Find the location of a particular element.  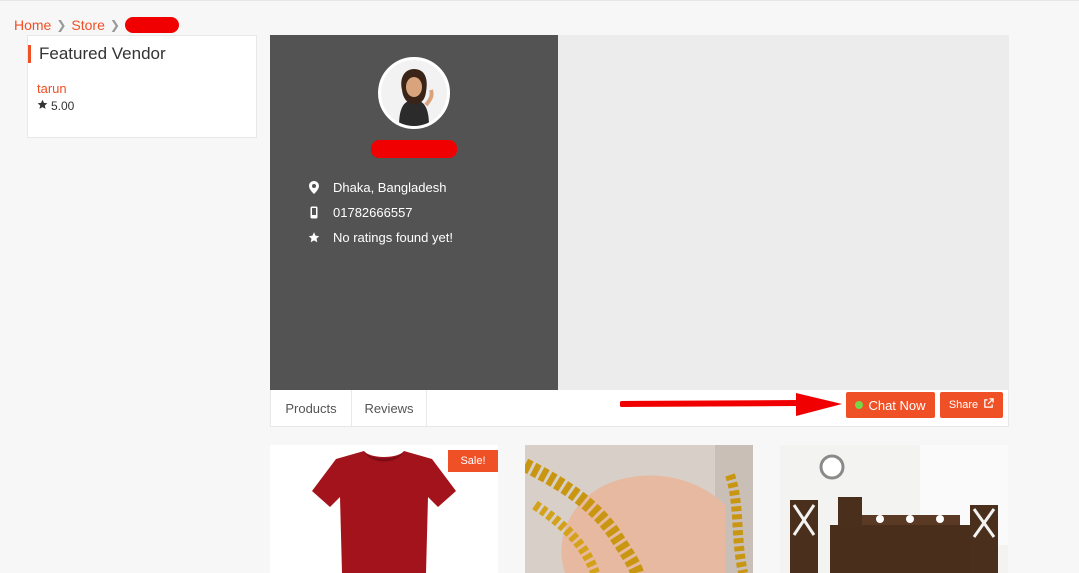

tab-products: Products is located at coordinates (311, 408).